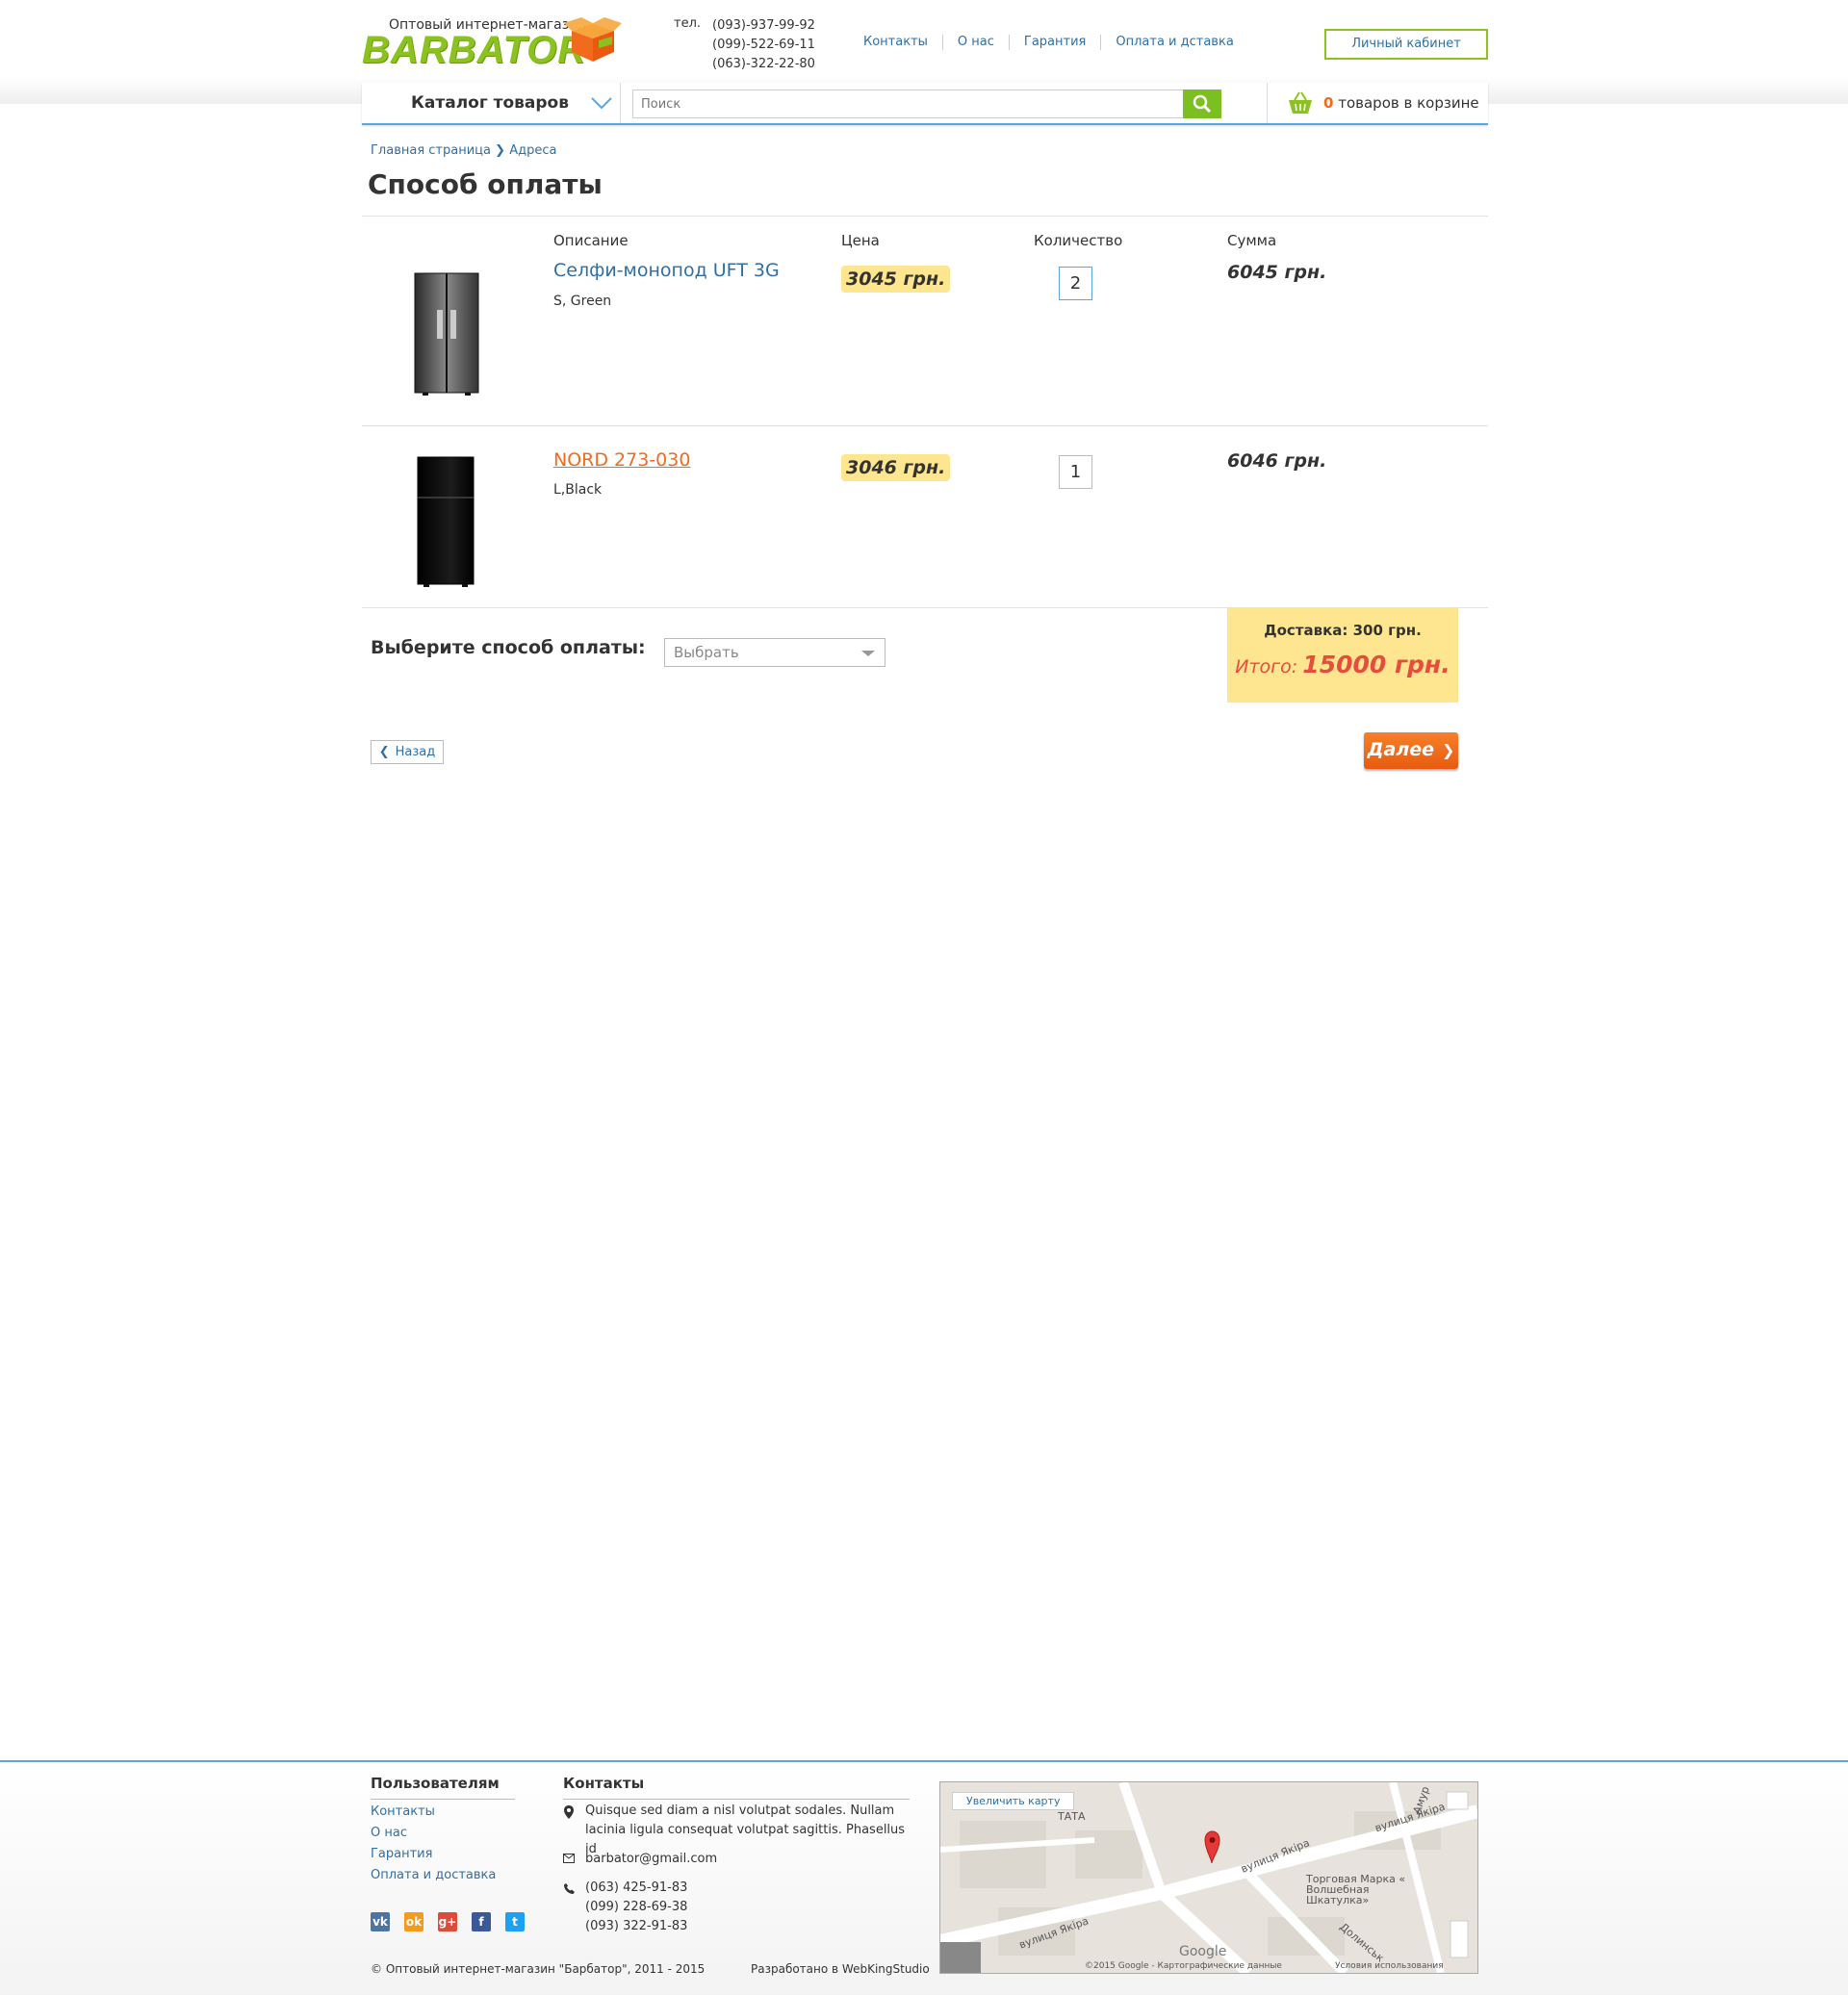 The image size is (1848, 1995). I want to click on search-icon, so click(1202, 104).